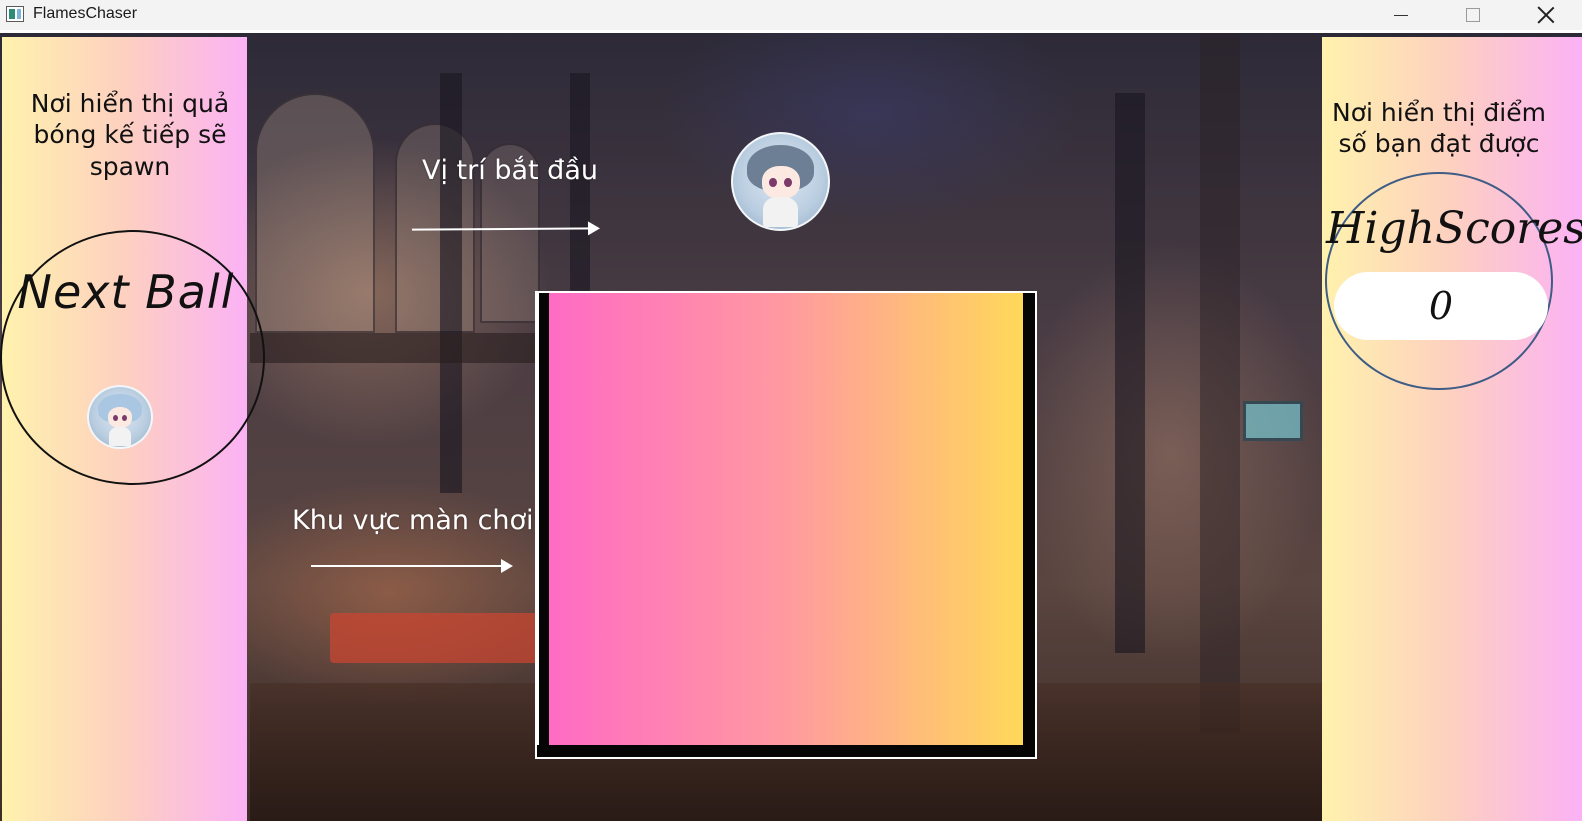 The height and width of the screenshot is (821, 1582). I want to click on window-title-bar: FlamesChaser, so click(791, 15).